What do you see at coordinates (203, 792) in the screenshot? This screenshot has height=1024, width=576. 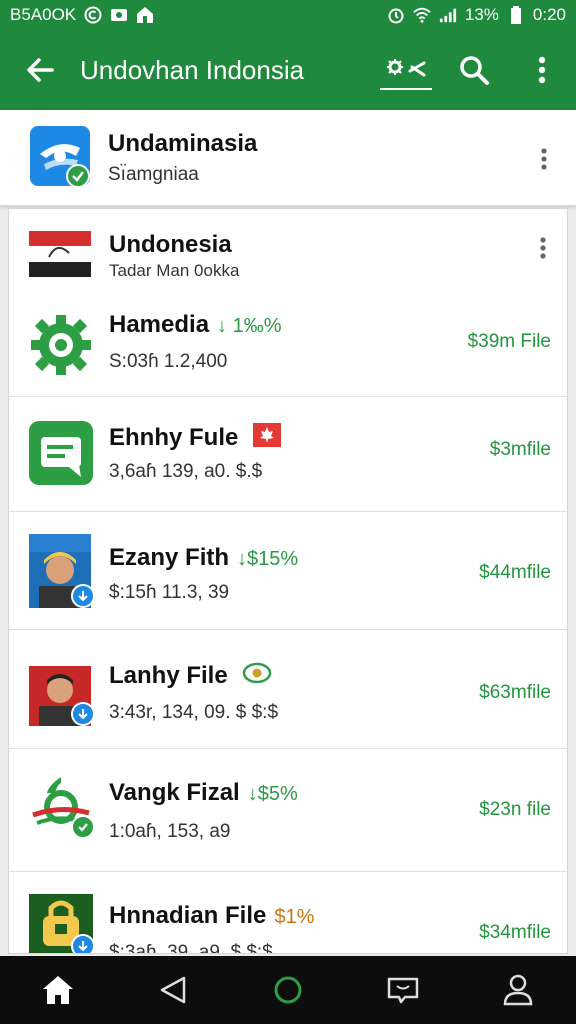 I see `item-name: Vangk Fizal ↓$5%` at bounding box center [203, 792].